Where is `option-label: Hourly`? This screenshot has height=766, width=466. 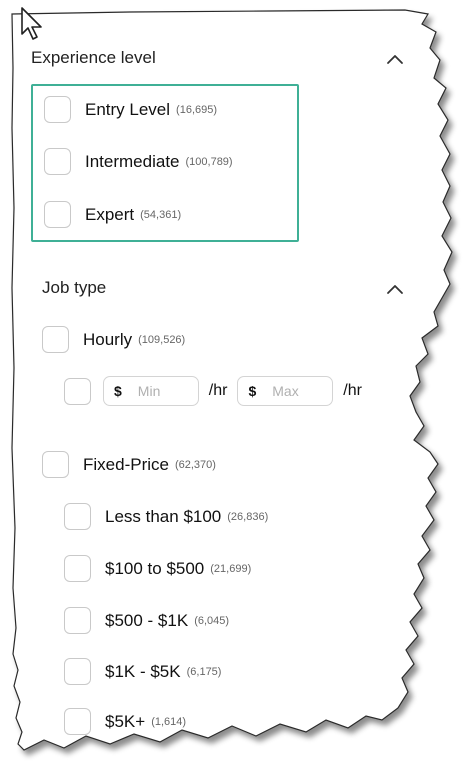 option-label: Hourly is located at coordinates (108, 339).